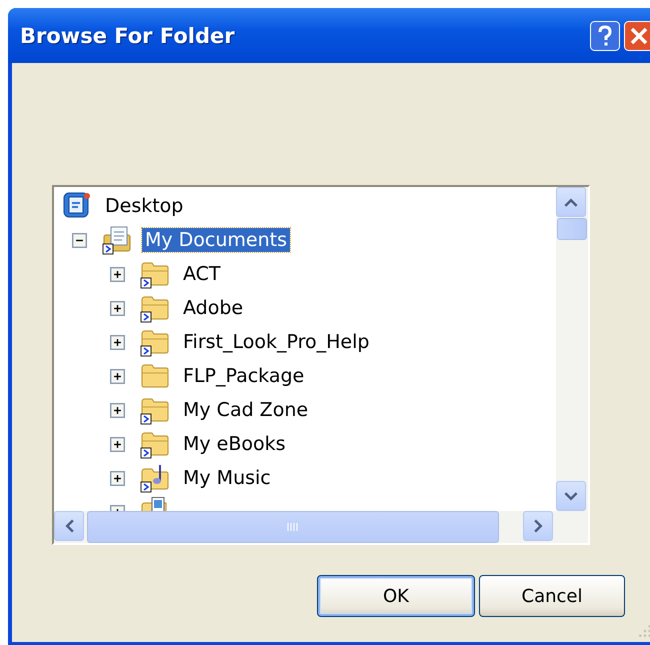  I want to click on tree-item: FLP_Package, so click(244, 376).